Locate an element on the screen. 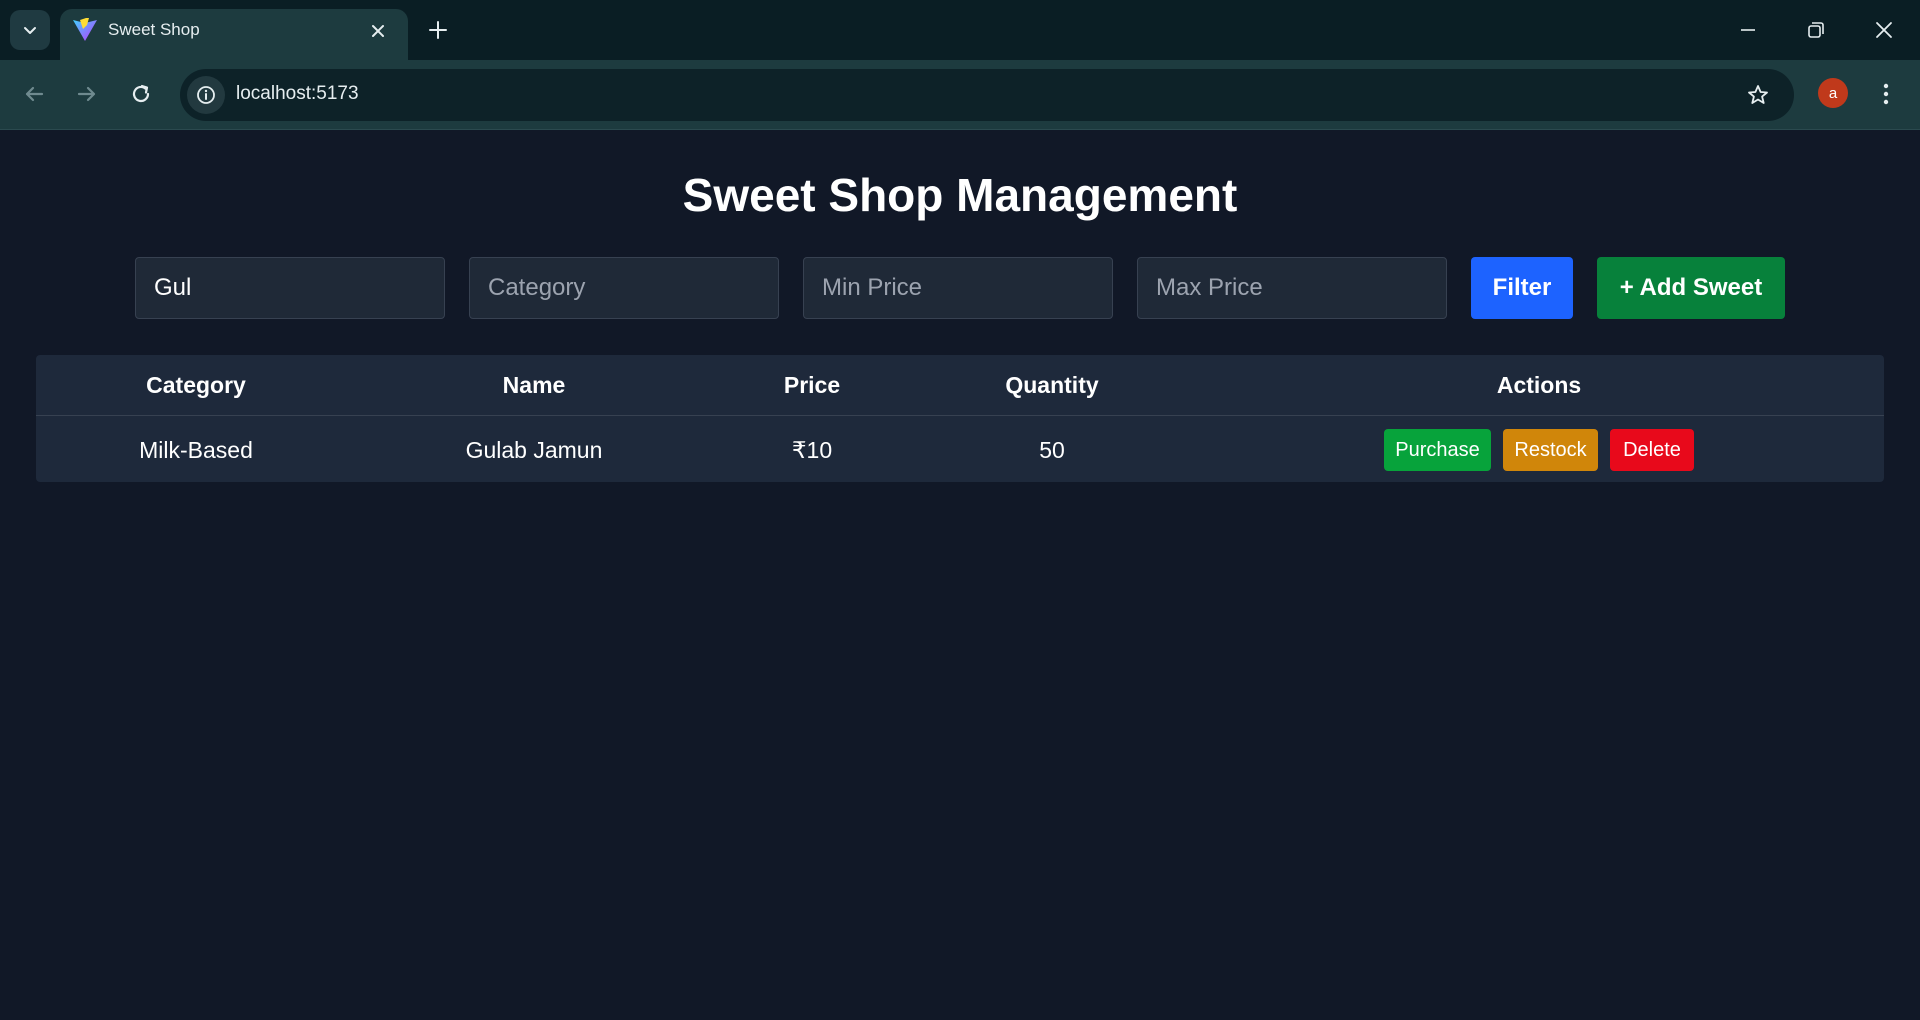 This screenshot has width=1920, height=1020. min-price-input is located at coordinates (958, 288).